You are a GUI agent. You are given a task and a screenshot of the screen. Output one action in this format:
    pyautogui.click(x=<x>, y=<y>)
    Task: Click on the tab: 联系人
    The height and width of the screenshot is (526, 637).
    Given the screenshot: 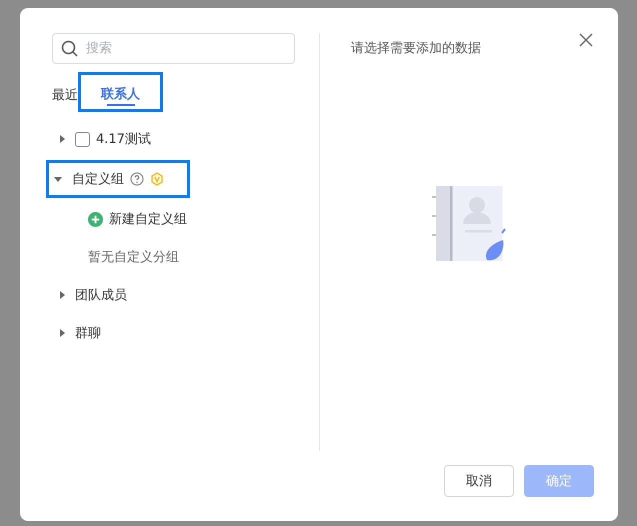 What is the action you would take?
    pyautogui.click(x=120, y=92)
    